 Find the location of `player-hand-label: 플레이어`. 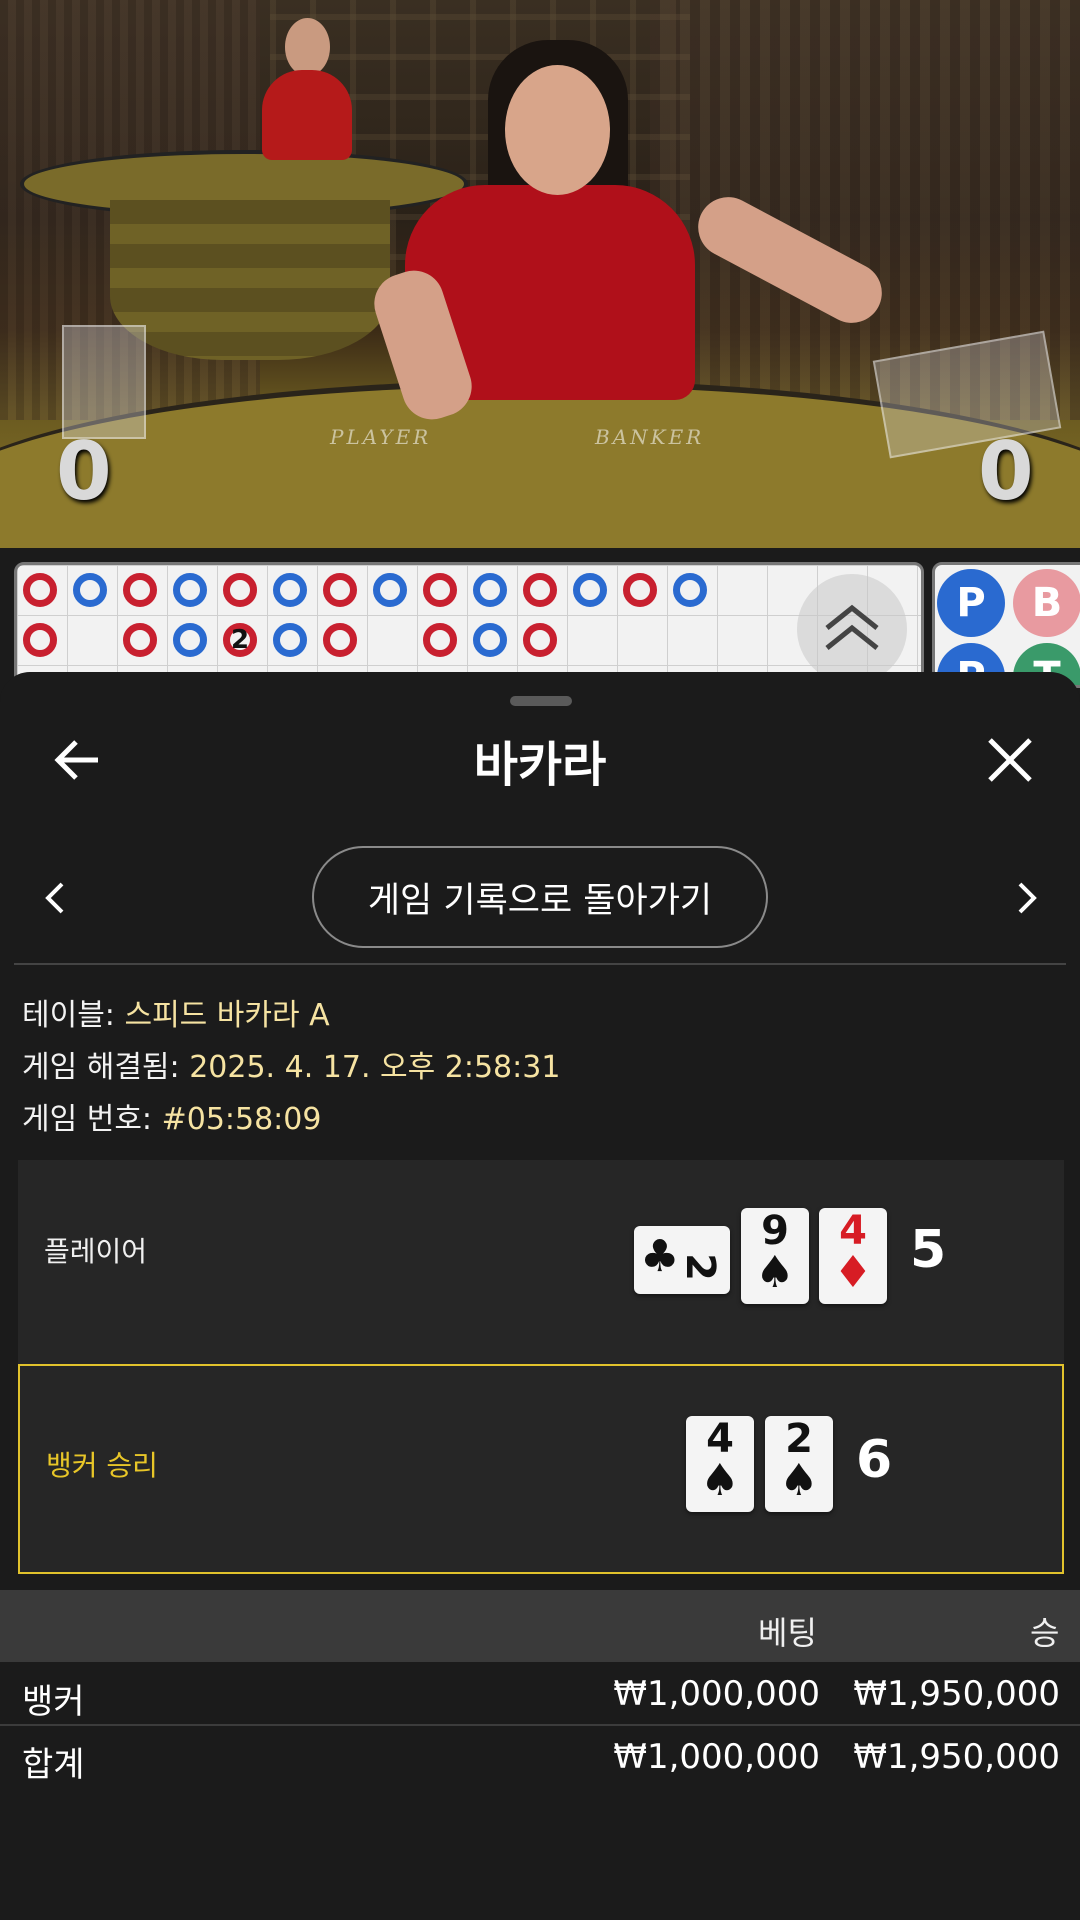

player-hand-label: 플레이어 is located at coordinates (96, 1251).